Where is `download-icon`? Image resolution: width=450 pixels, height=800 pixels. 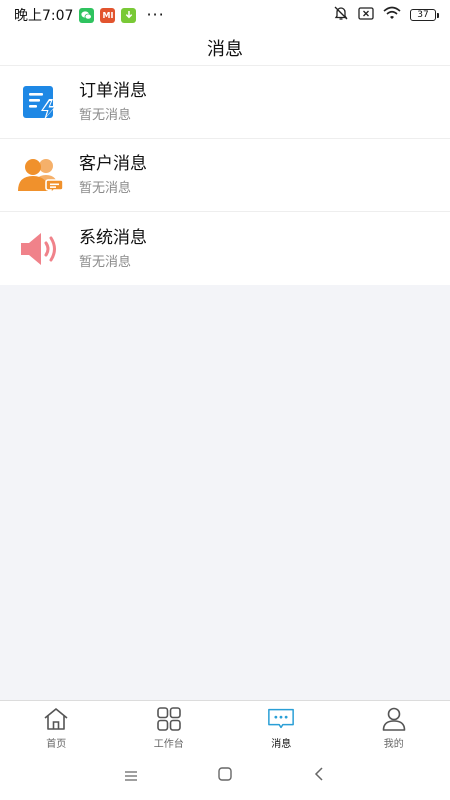 download-icon is located at coordinates (129, 15).